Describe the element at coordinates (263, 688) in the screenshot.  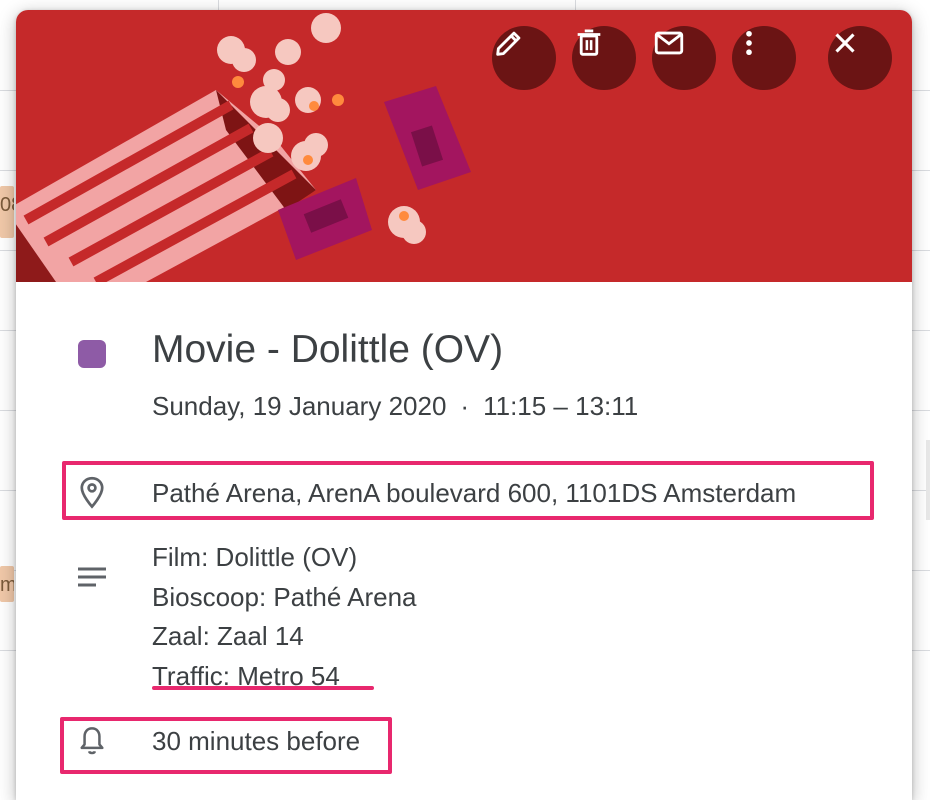
I see `traffic-underline-highlight` at that location.